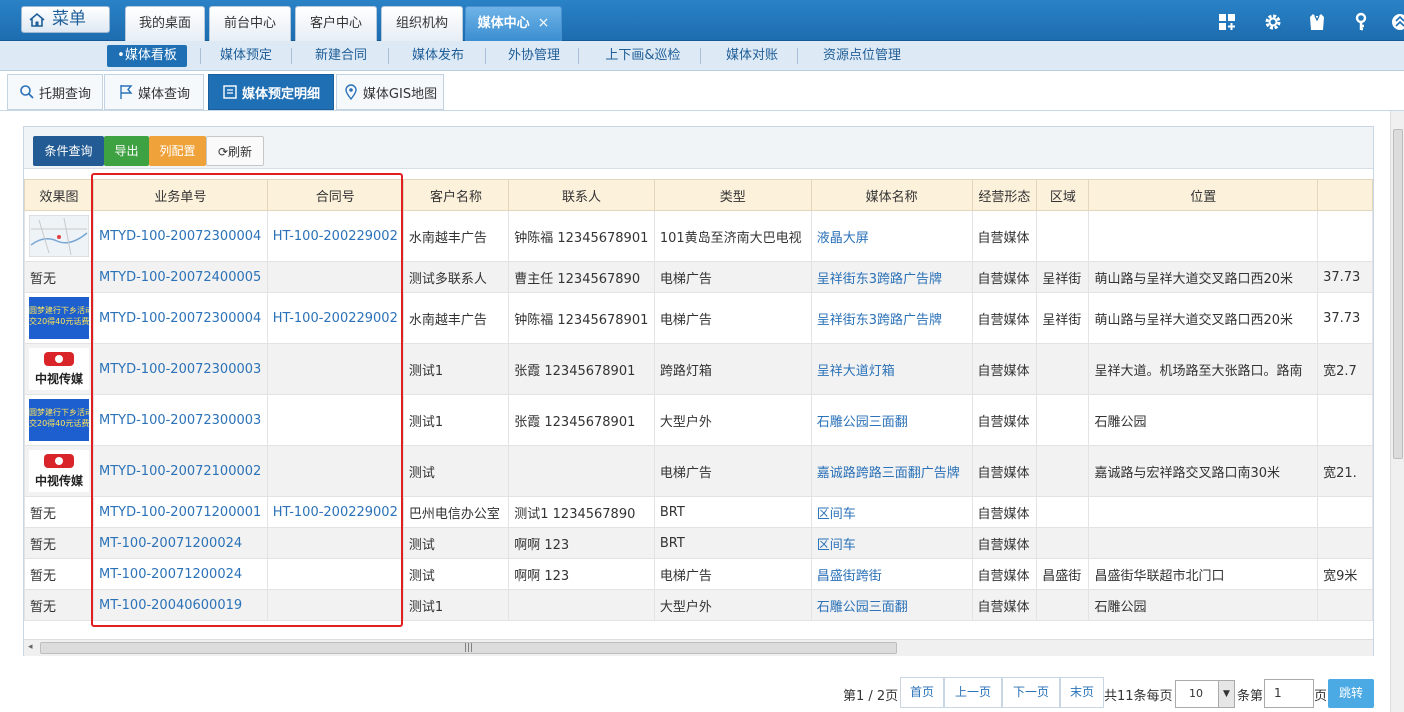  What do you see at coordinates (271, 92) in the screenshot?
I see `tab-booking-detail: 媒体预定明细` at bounding box center [271, 92].